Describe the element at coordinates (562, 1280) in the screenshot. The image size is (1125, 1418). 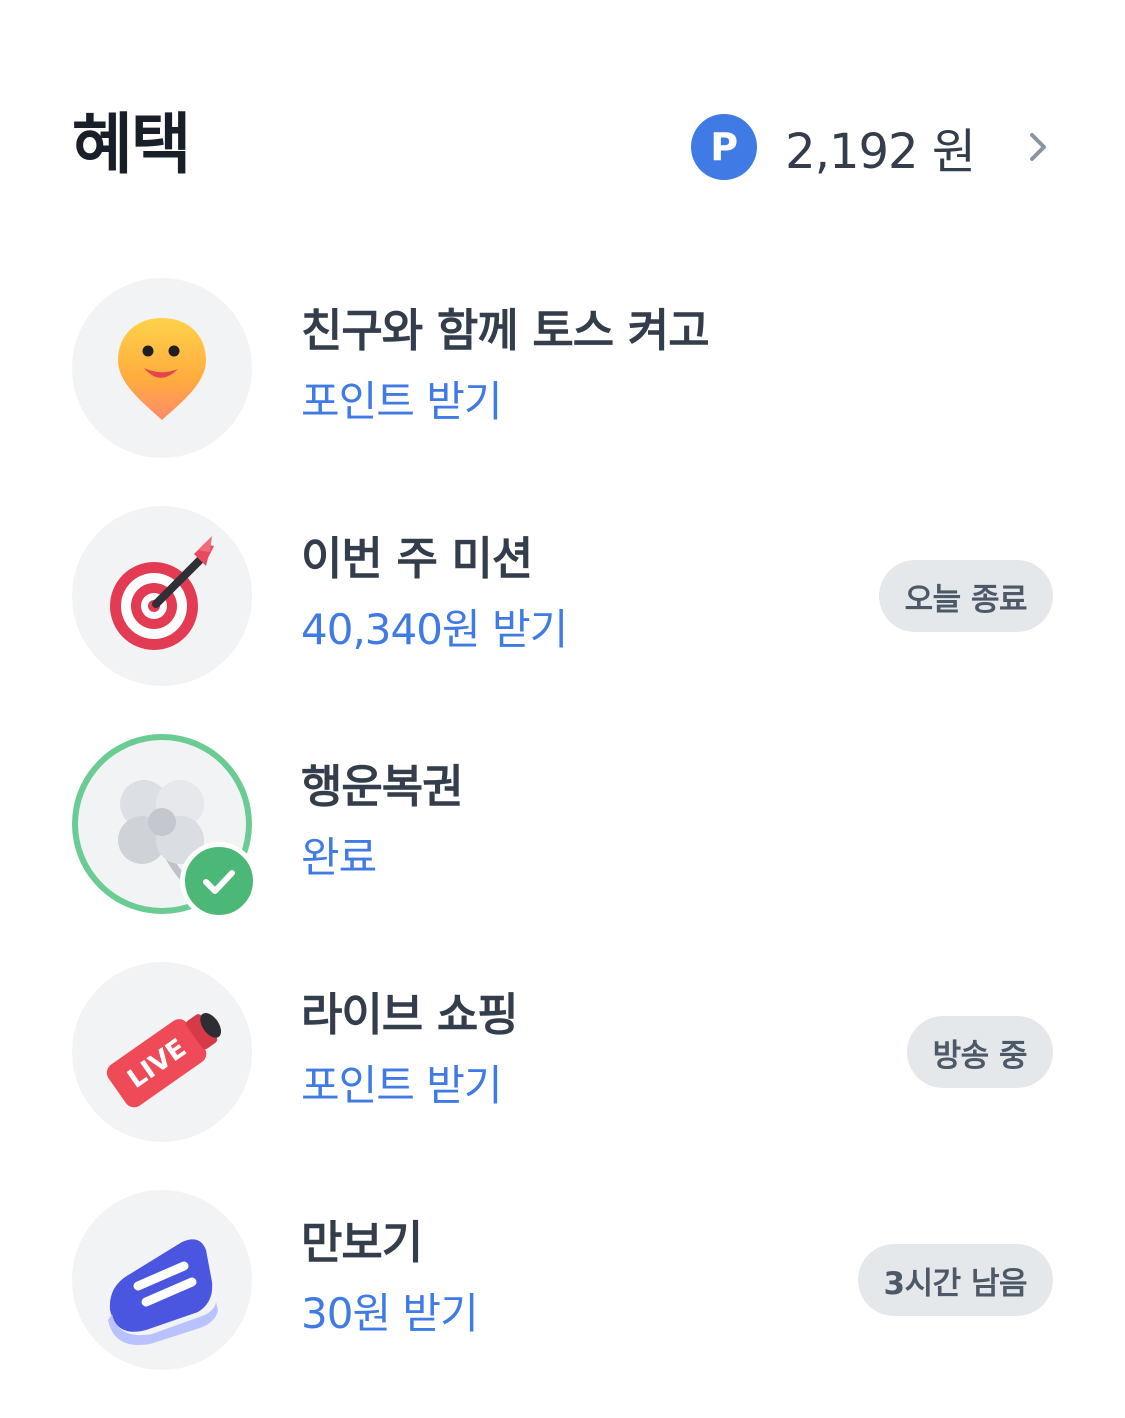
I see `benefit-row-pedometer: 만보기 30원 받기 3시간 남음` at that location.